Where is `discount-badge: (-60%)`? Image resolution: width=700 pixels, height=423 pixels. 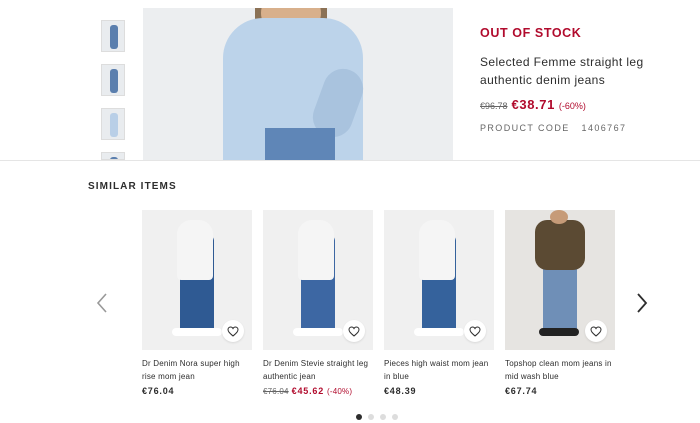
discount-badge: (-60%) is located at coordinates (572, 106).